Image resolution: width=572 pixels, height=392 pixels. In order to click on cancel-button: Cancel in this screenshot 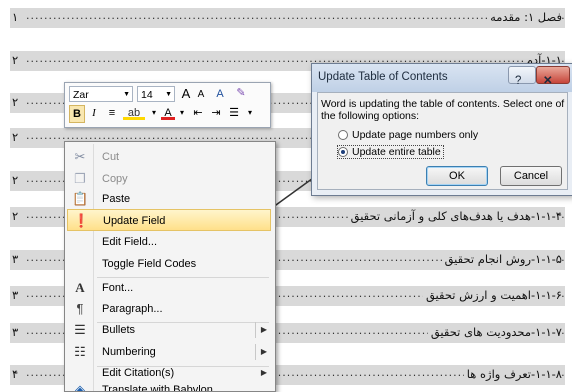, I will do `click(531, 176)`.